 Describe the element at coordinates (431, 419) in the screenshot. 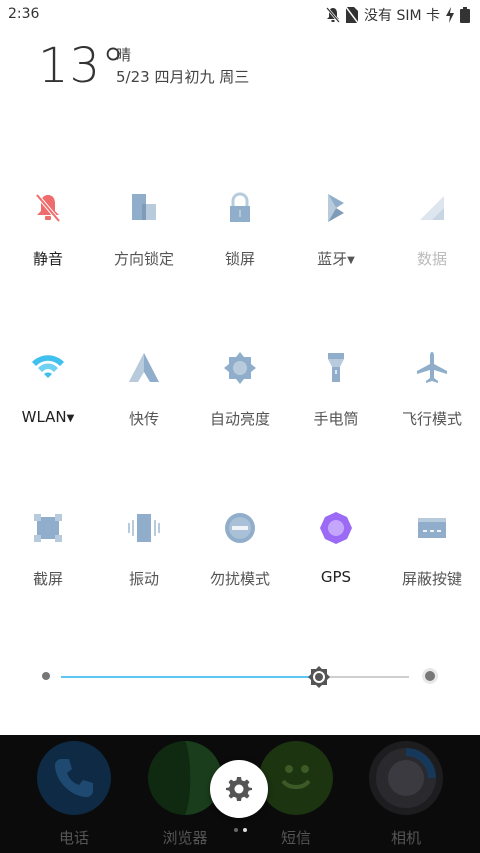

I see `tile-label: 飞行模式` at that location.